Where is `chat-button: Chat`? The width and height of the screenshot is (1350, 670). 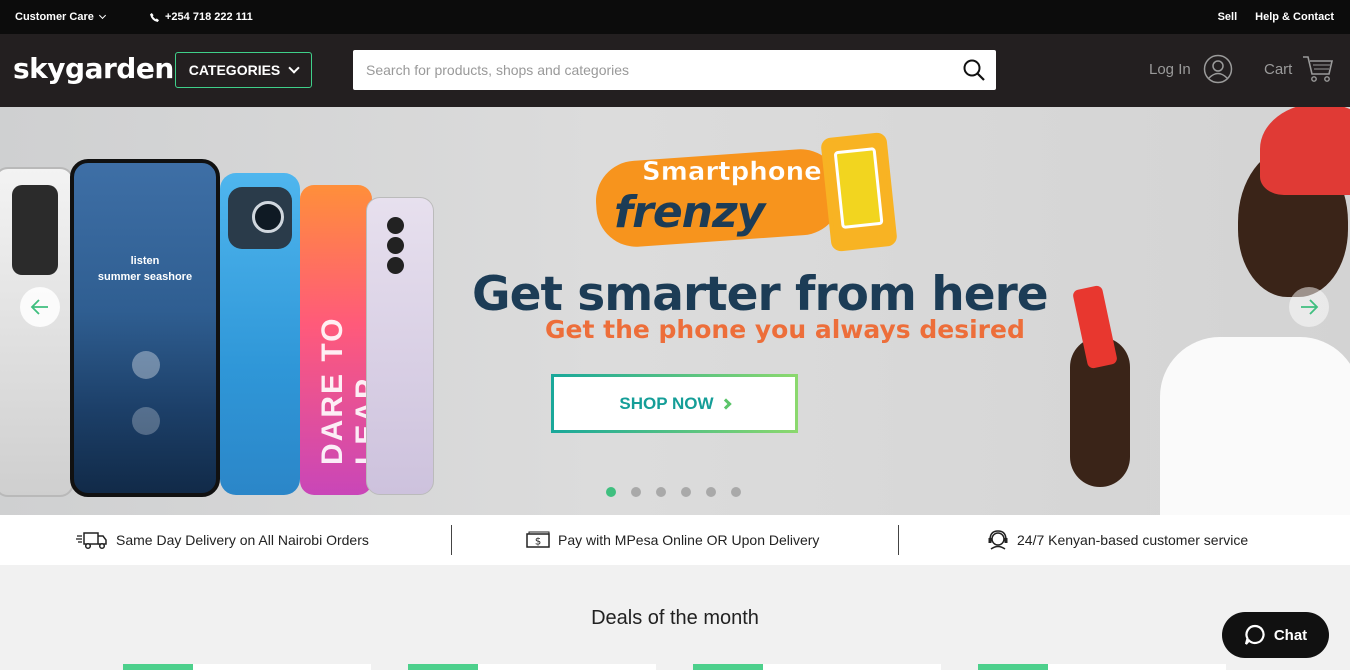 chat-button: Chat is located at coordinates (1275, 635).